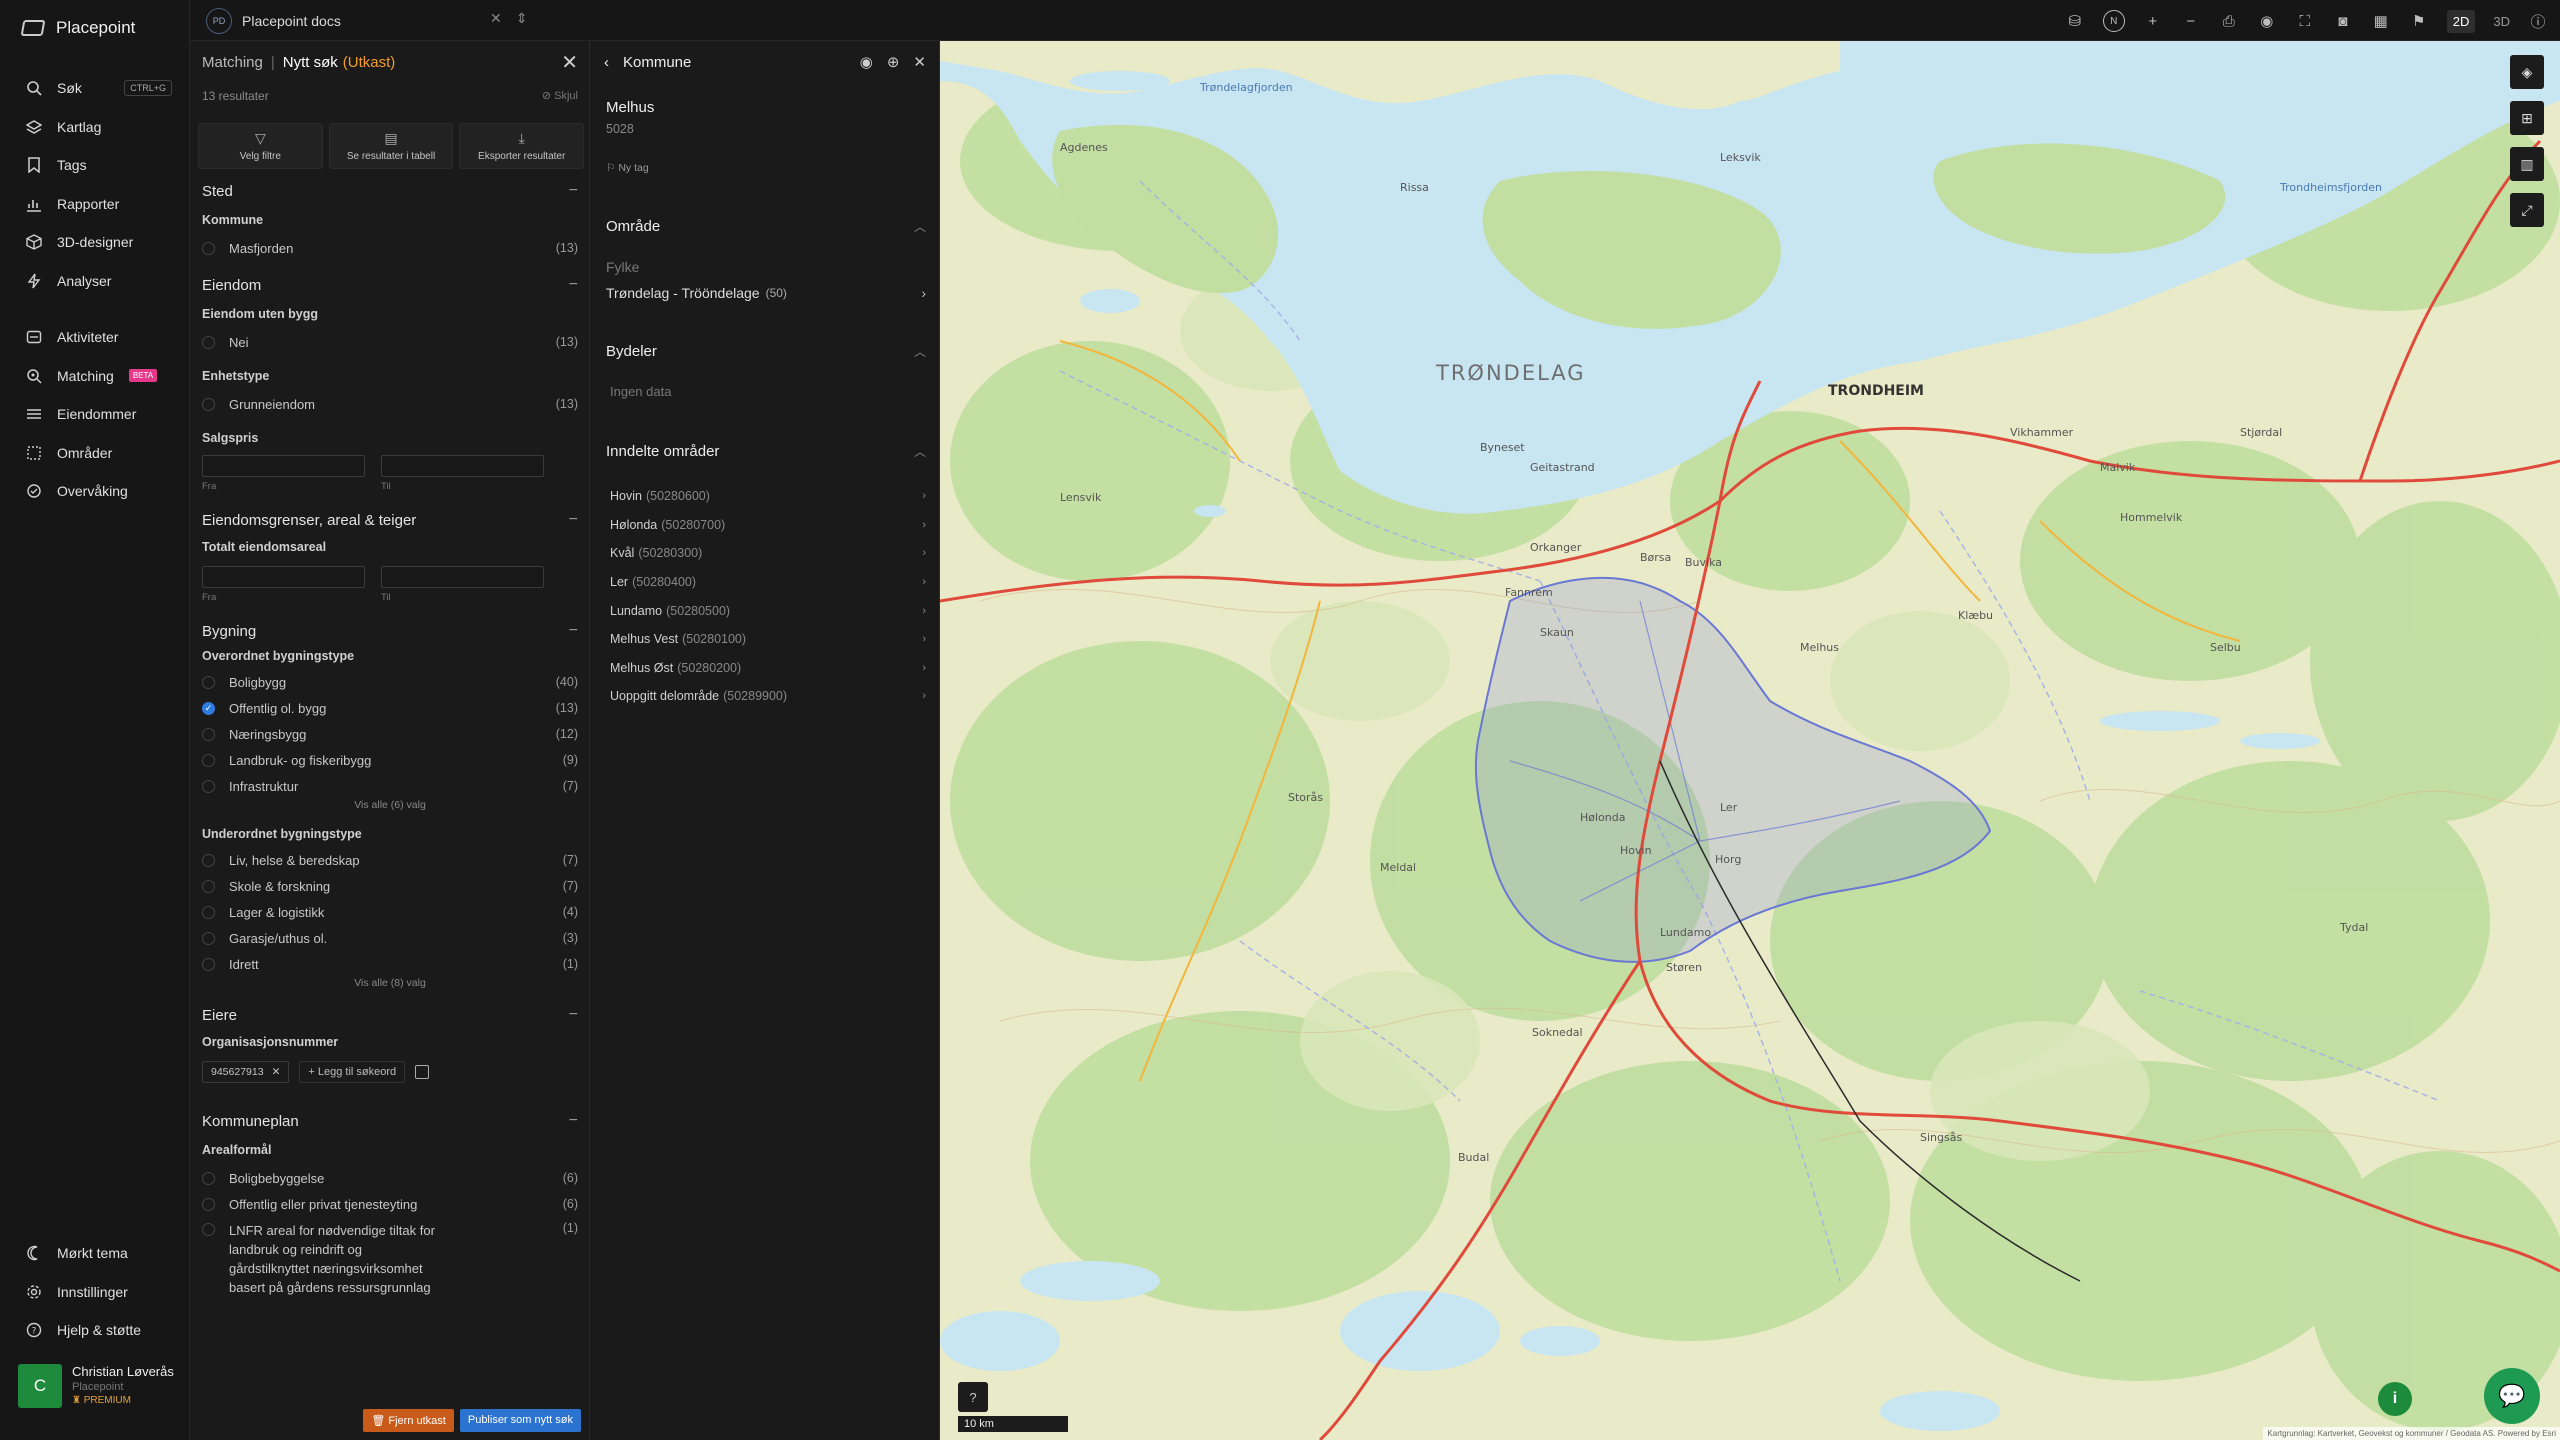 This screenshot has width=2560, height=1440. I want to click on layer-toggle-icon: ◈, so click(2527, 72).